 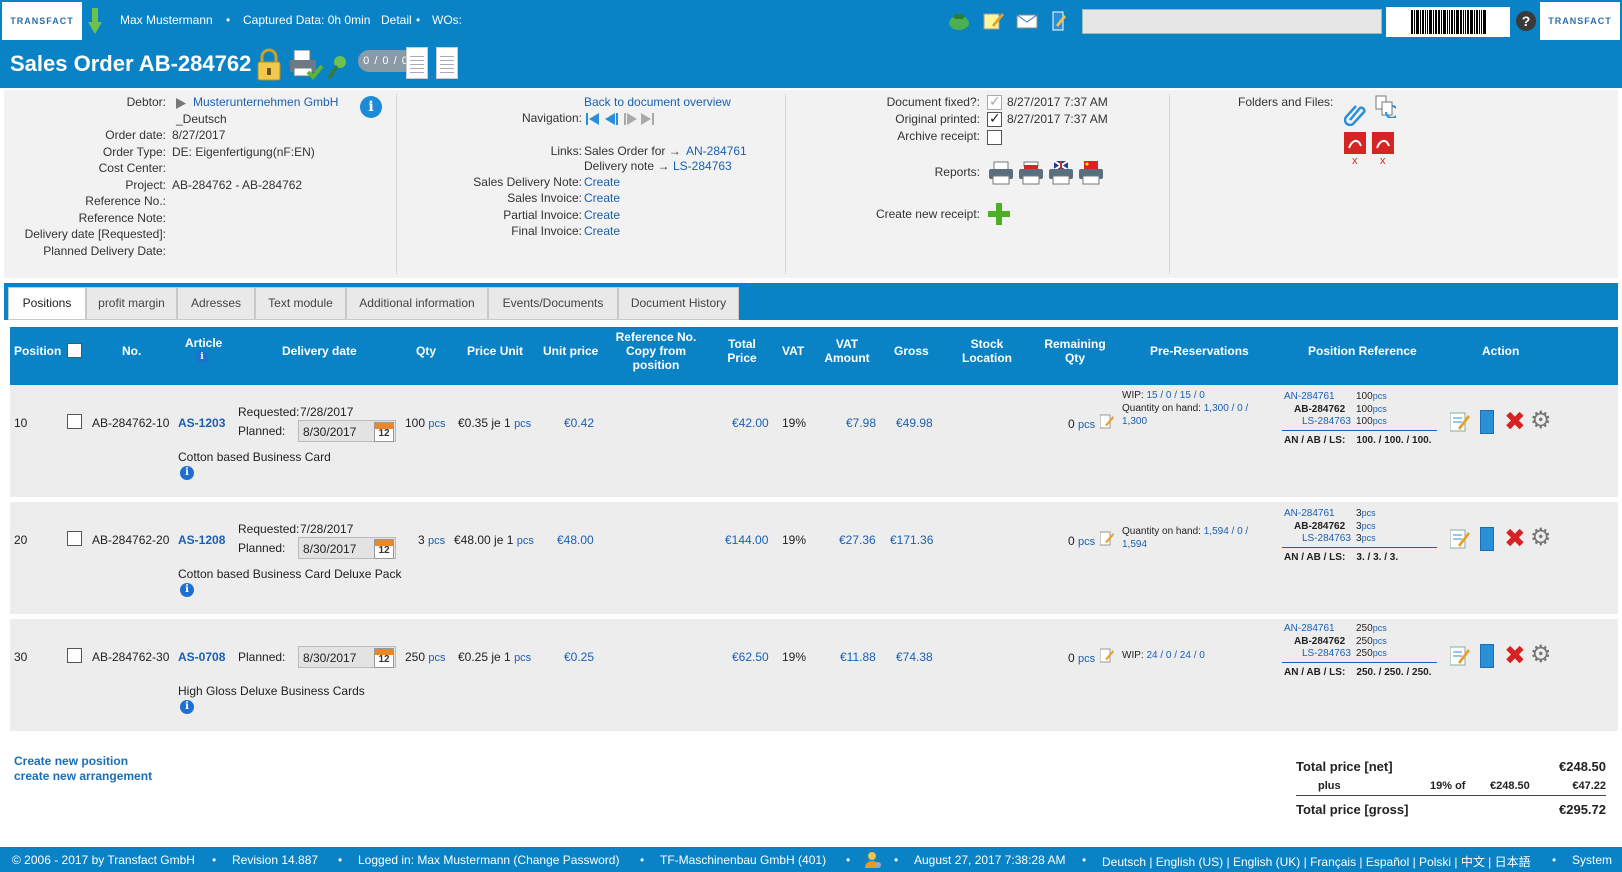 I want to click on tab-positions: Positions, so click(x=47, y=303).